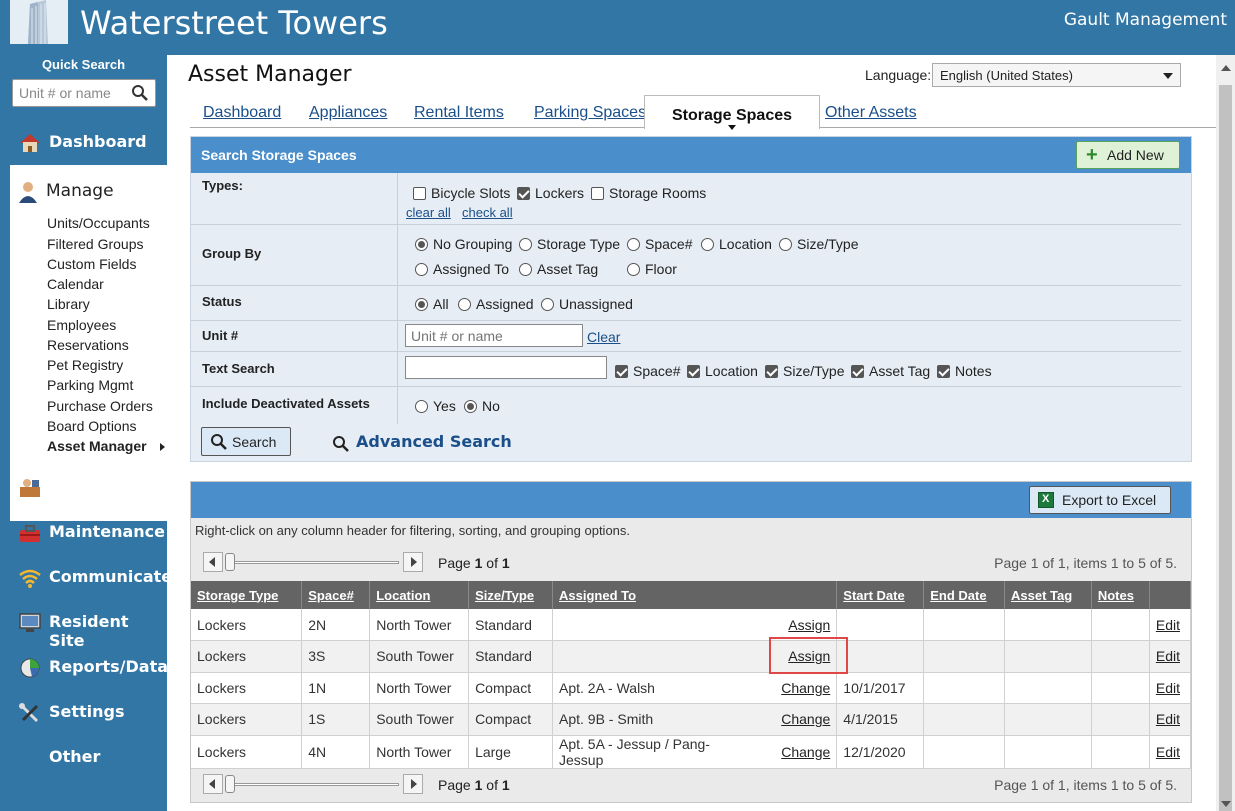  I want to click on col-assigned-to: Assigned To, so click(653, 595).